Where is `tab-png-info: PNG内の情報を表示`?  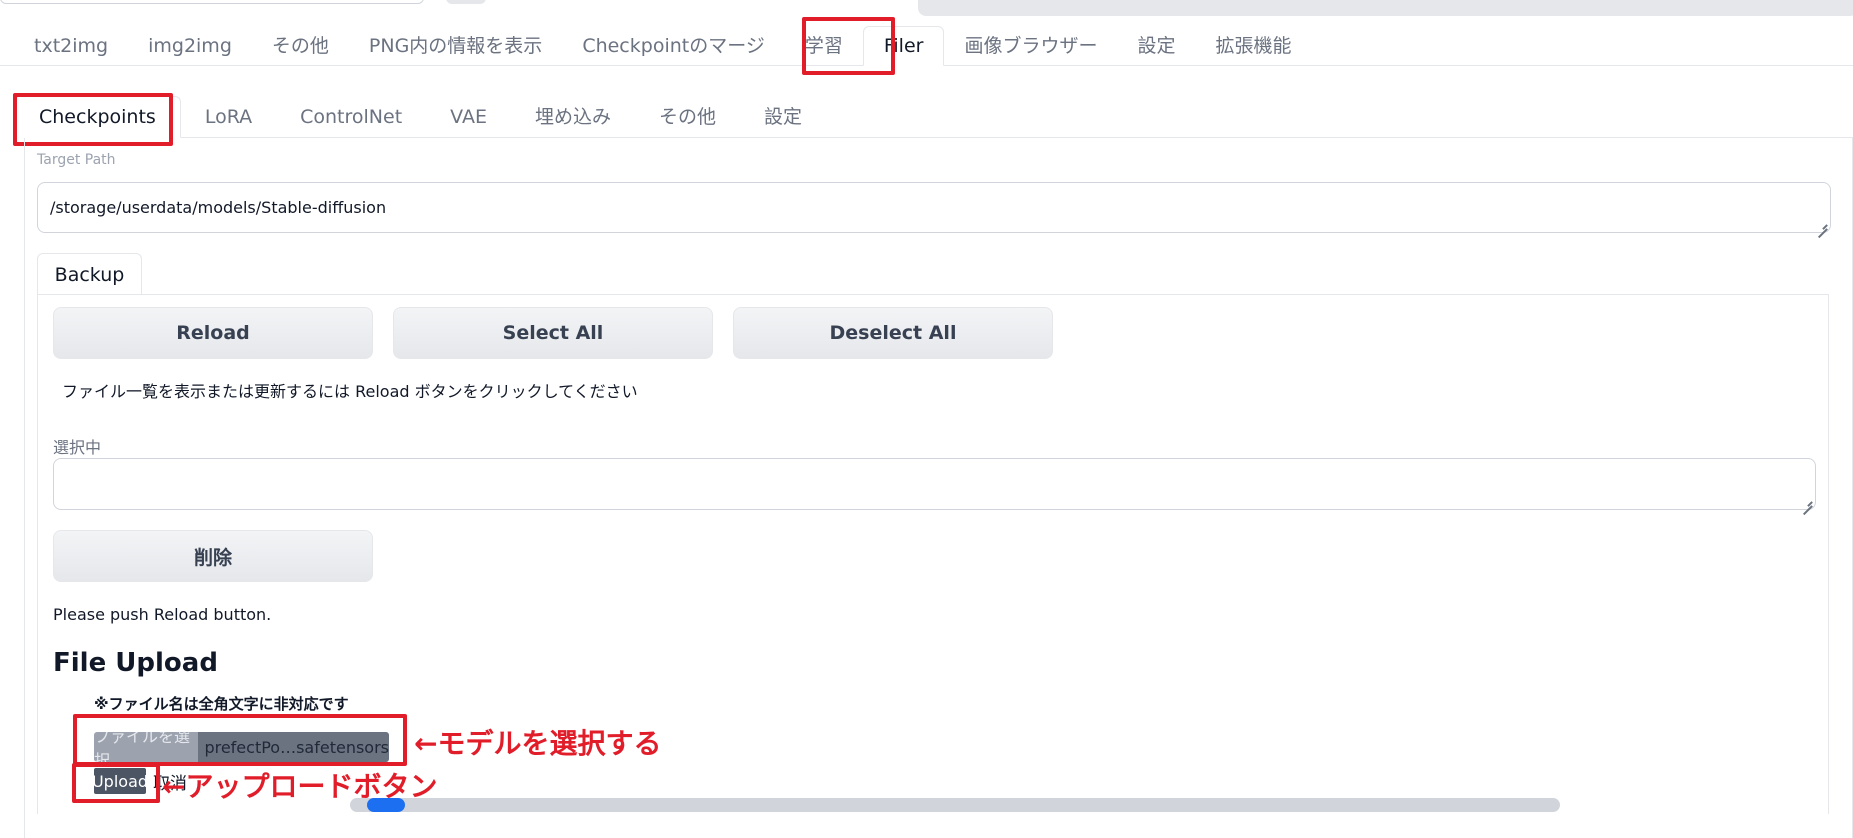 tab-png-info: PNG内の情報を表示 is located at coordinates (455, 46).